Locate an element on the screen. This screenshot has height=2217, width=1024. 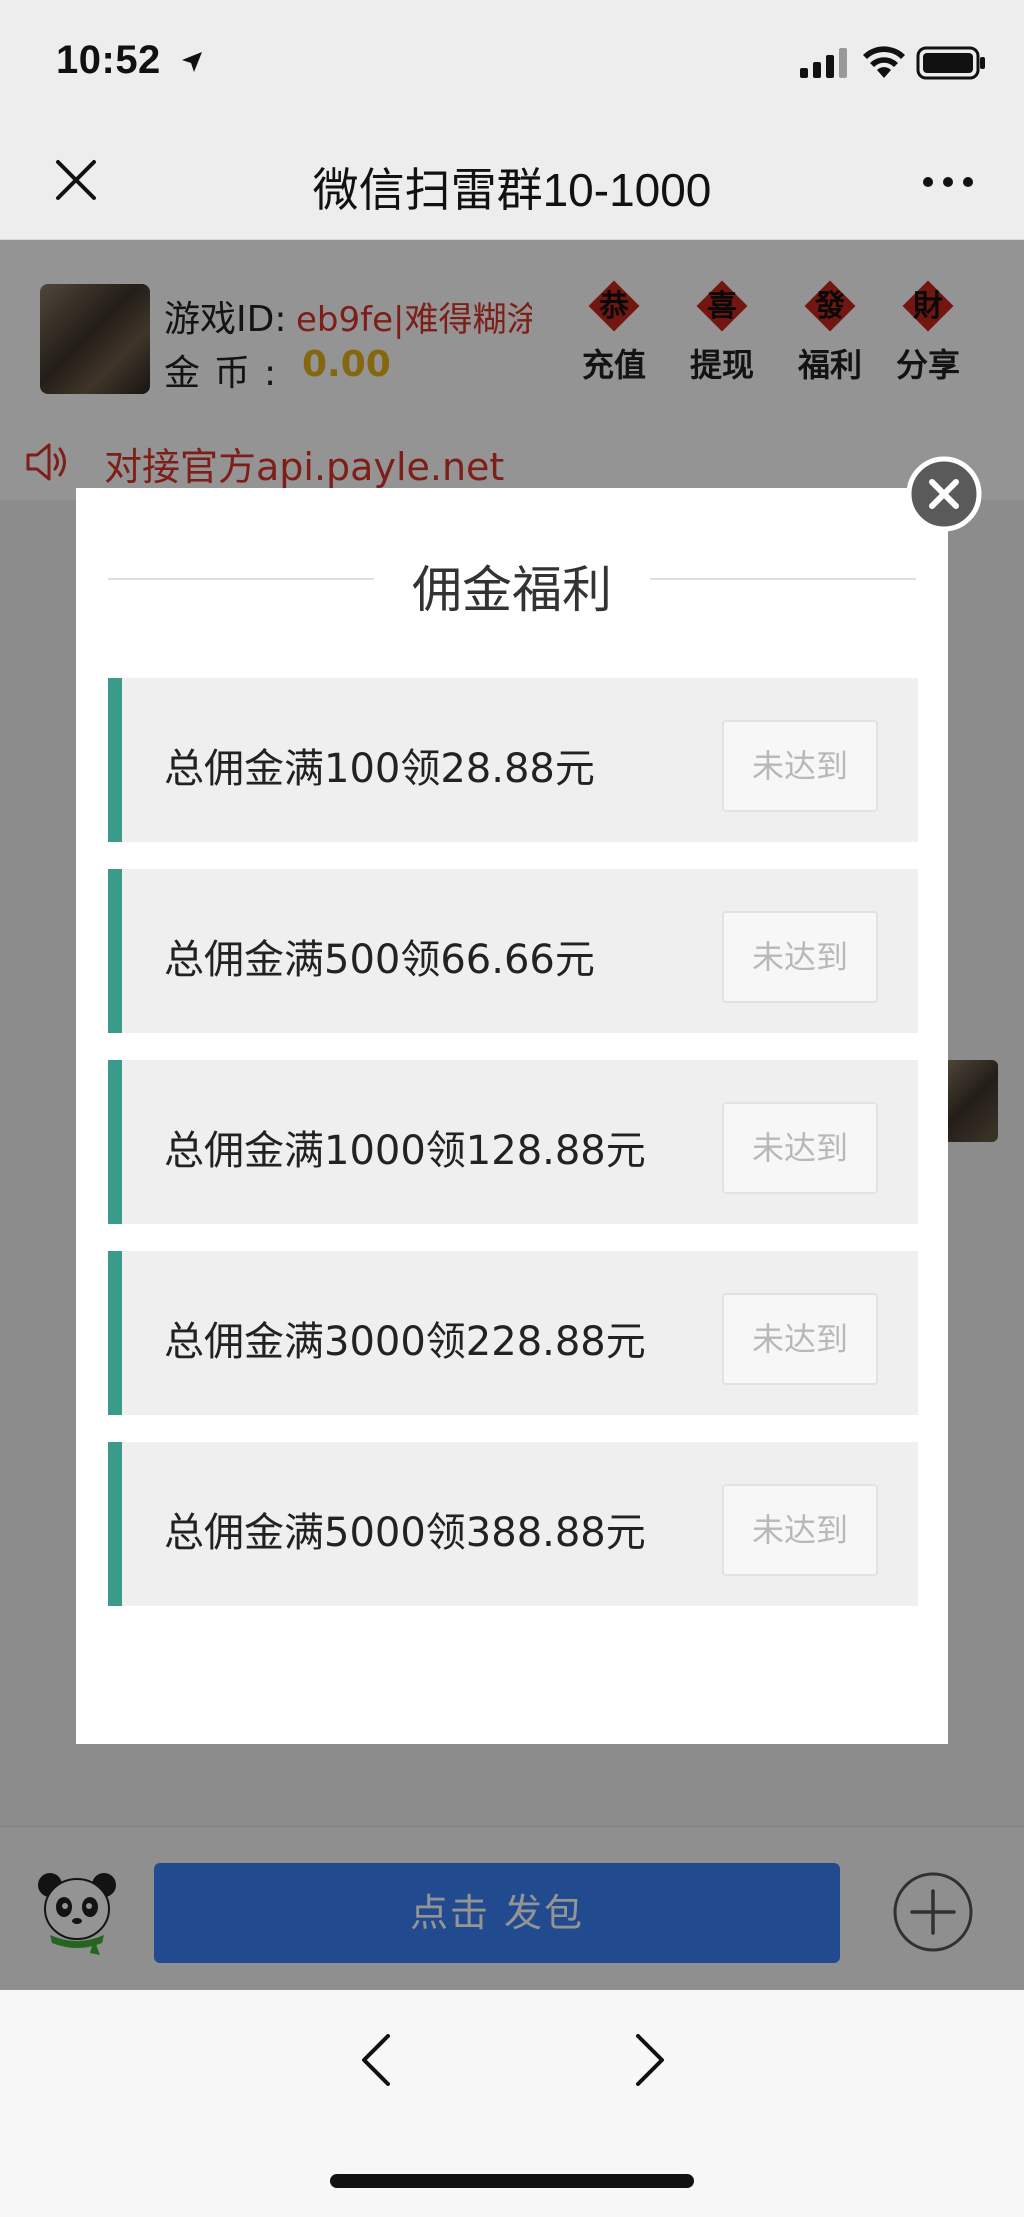
modal-title-row: 佣金福利 is located at coordinates (512, 584).